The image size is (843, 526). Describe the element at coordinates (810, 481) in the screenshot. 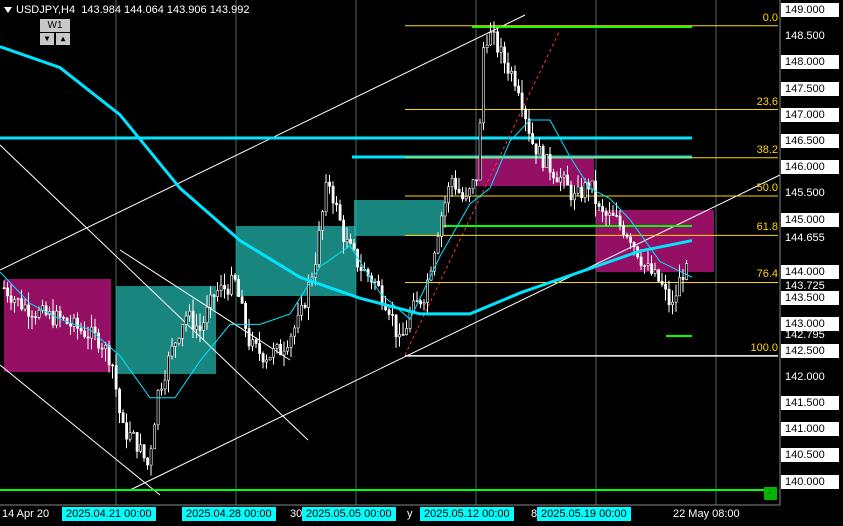

I see `price-label: 140.000` at that location.